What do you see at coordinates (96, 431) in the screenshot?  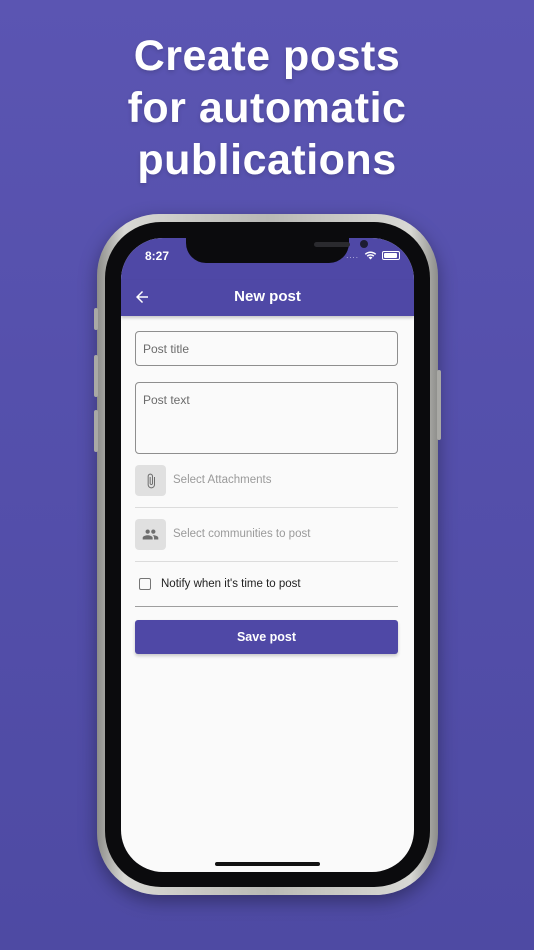 I see `side-button-volume-down` at bounding box center [96, 431].